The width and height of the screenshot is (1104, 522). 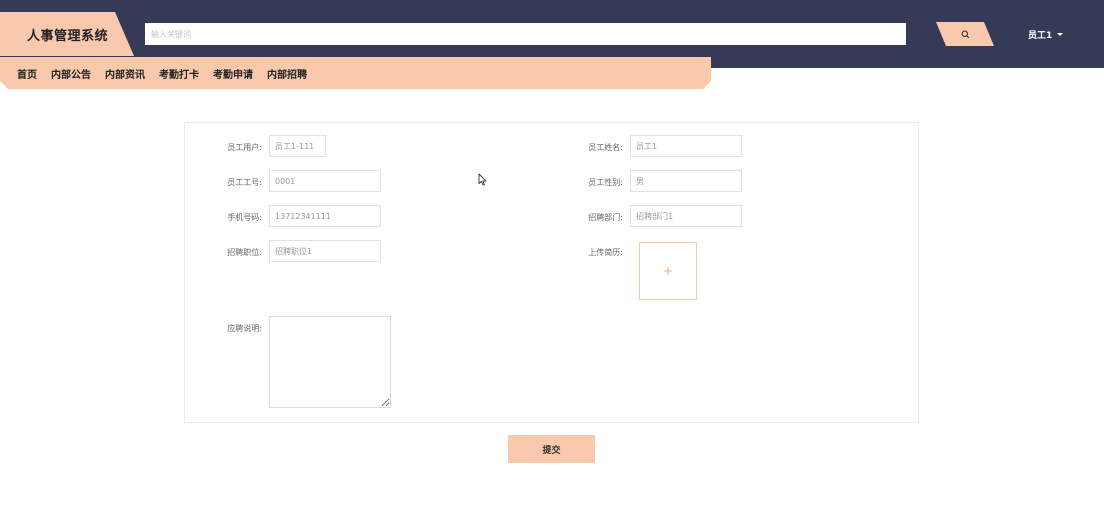 What do you see at coordinates (325, 216) in the screenshot?
I see `phone-field` at bounding box center [325, 216].